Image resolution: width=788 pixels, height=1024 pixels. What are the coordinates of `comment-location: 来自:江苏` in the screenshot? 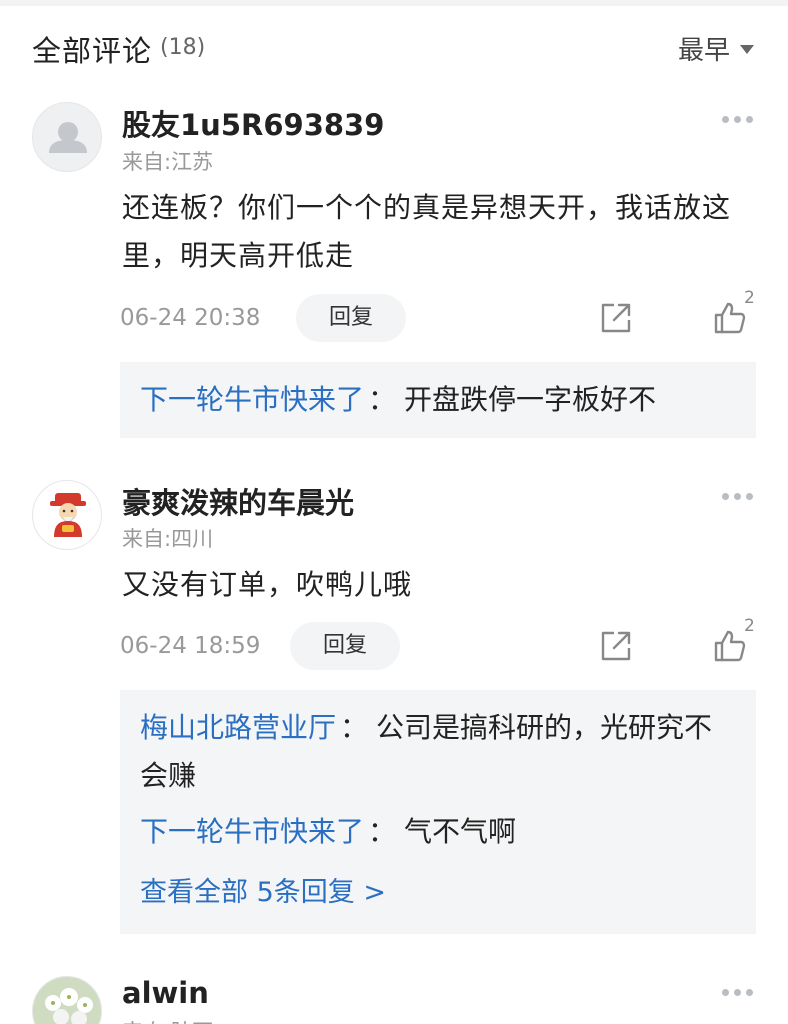 It's located at (168, 162).